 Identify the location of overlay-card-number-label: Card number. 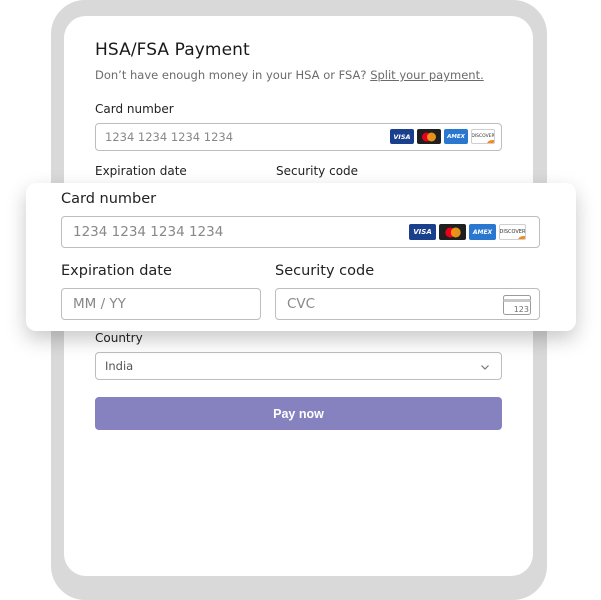
(109, 199).